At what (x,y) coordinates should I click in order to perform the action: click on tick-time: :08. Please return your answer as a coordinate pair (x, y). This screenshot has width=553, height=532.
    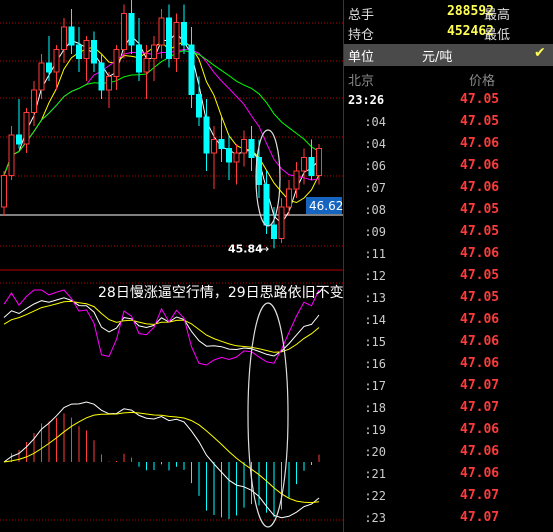
    Looking at the image, I should click on (375, 210).